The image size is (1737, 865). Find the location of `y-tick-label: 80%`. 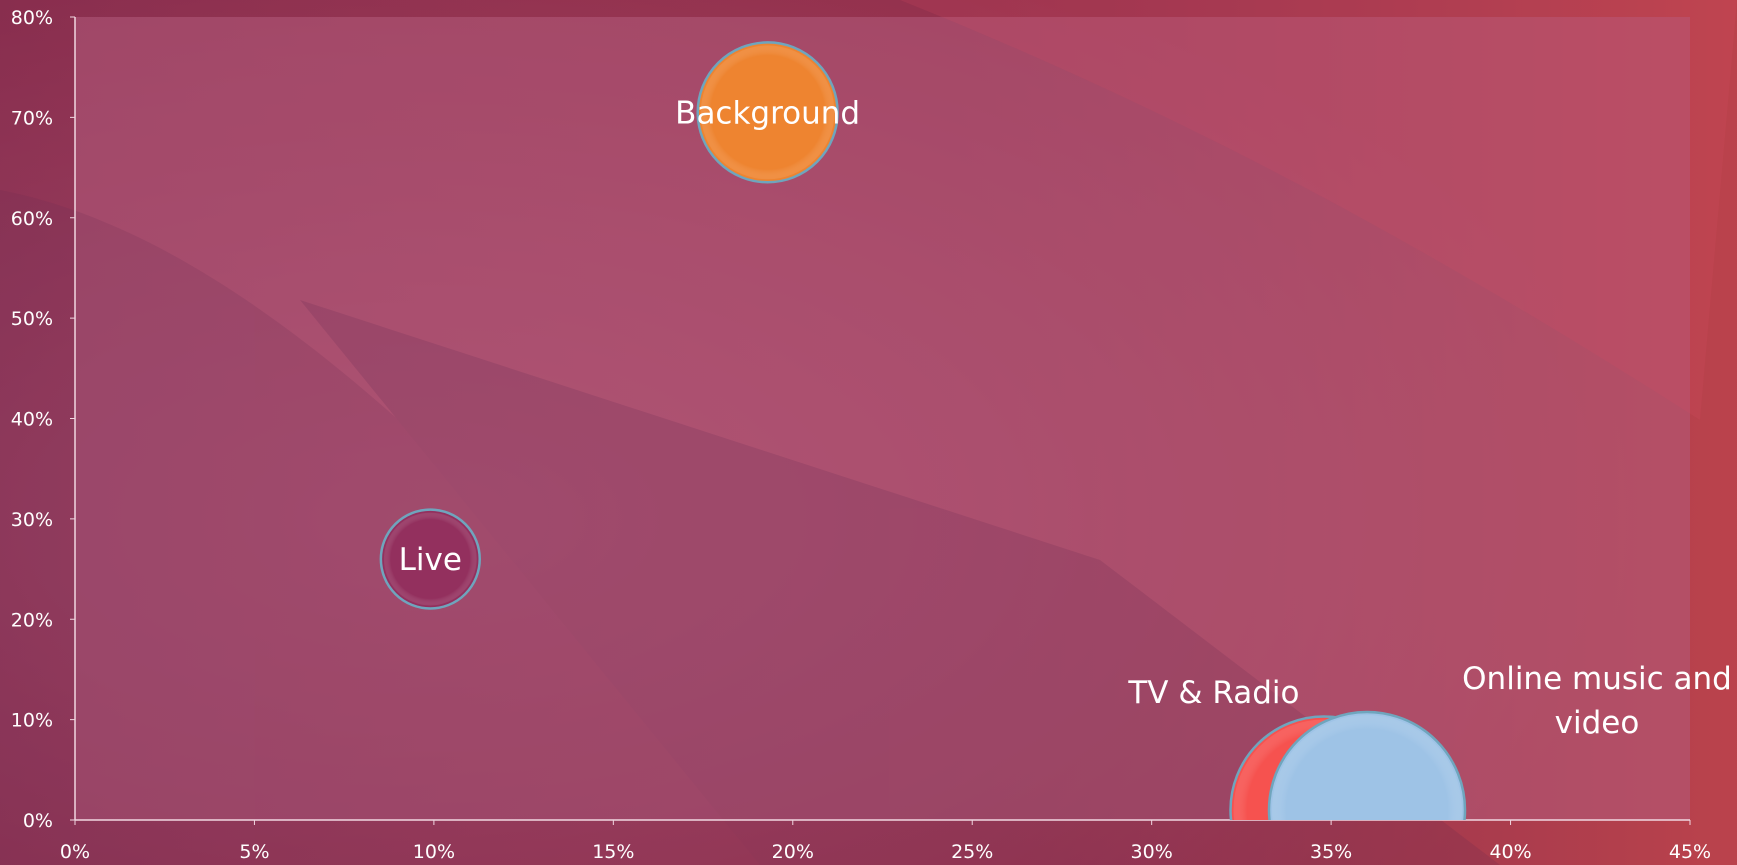

y-tick-label: 80% is located at coordinates (32, 18).